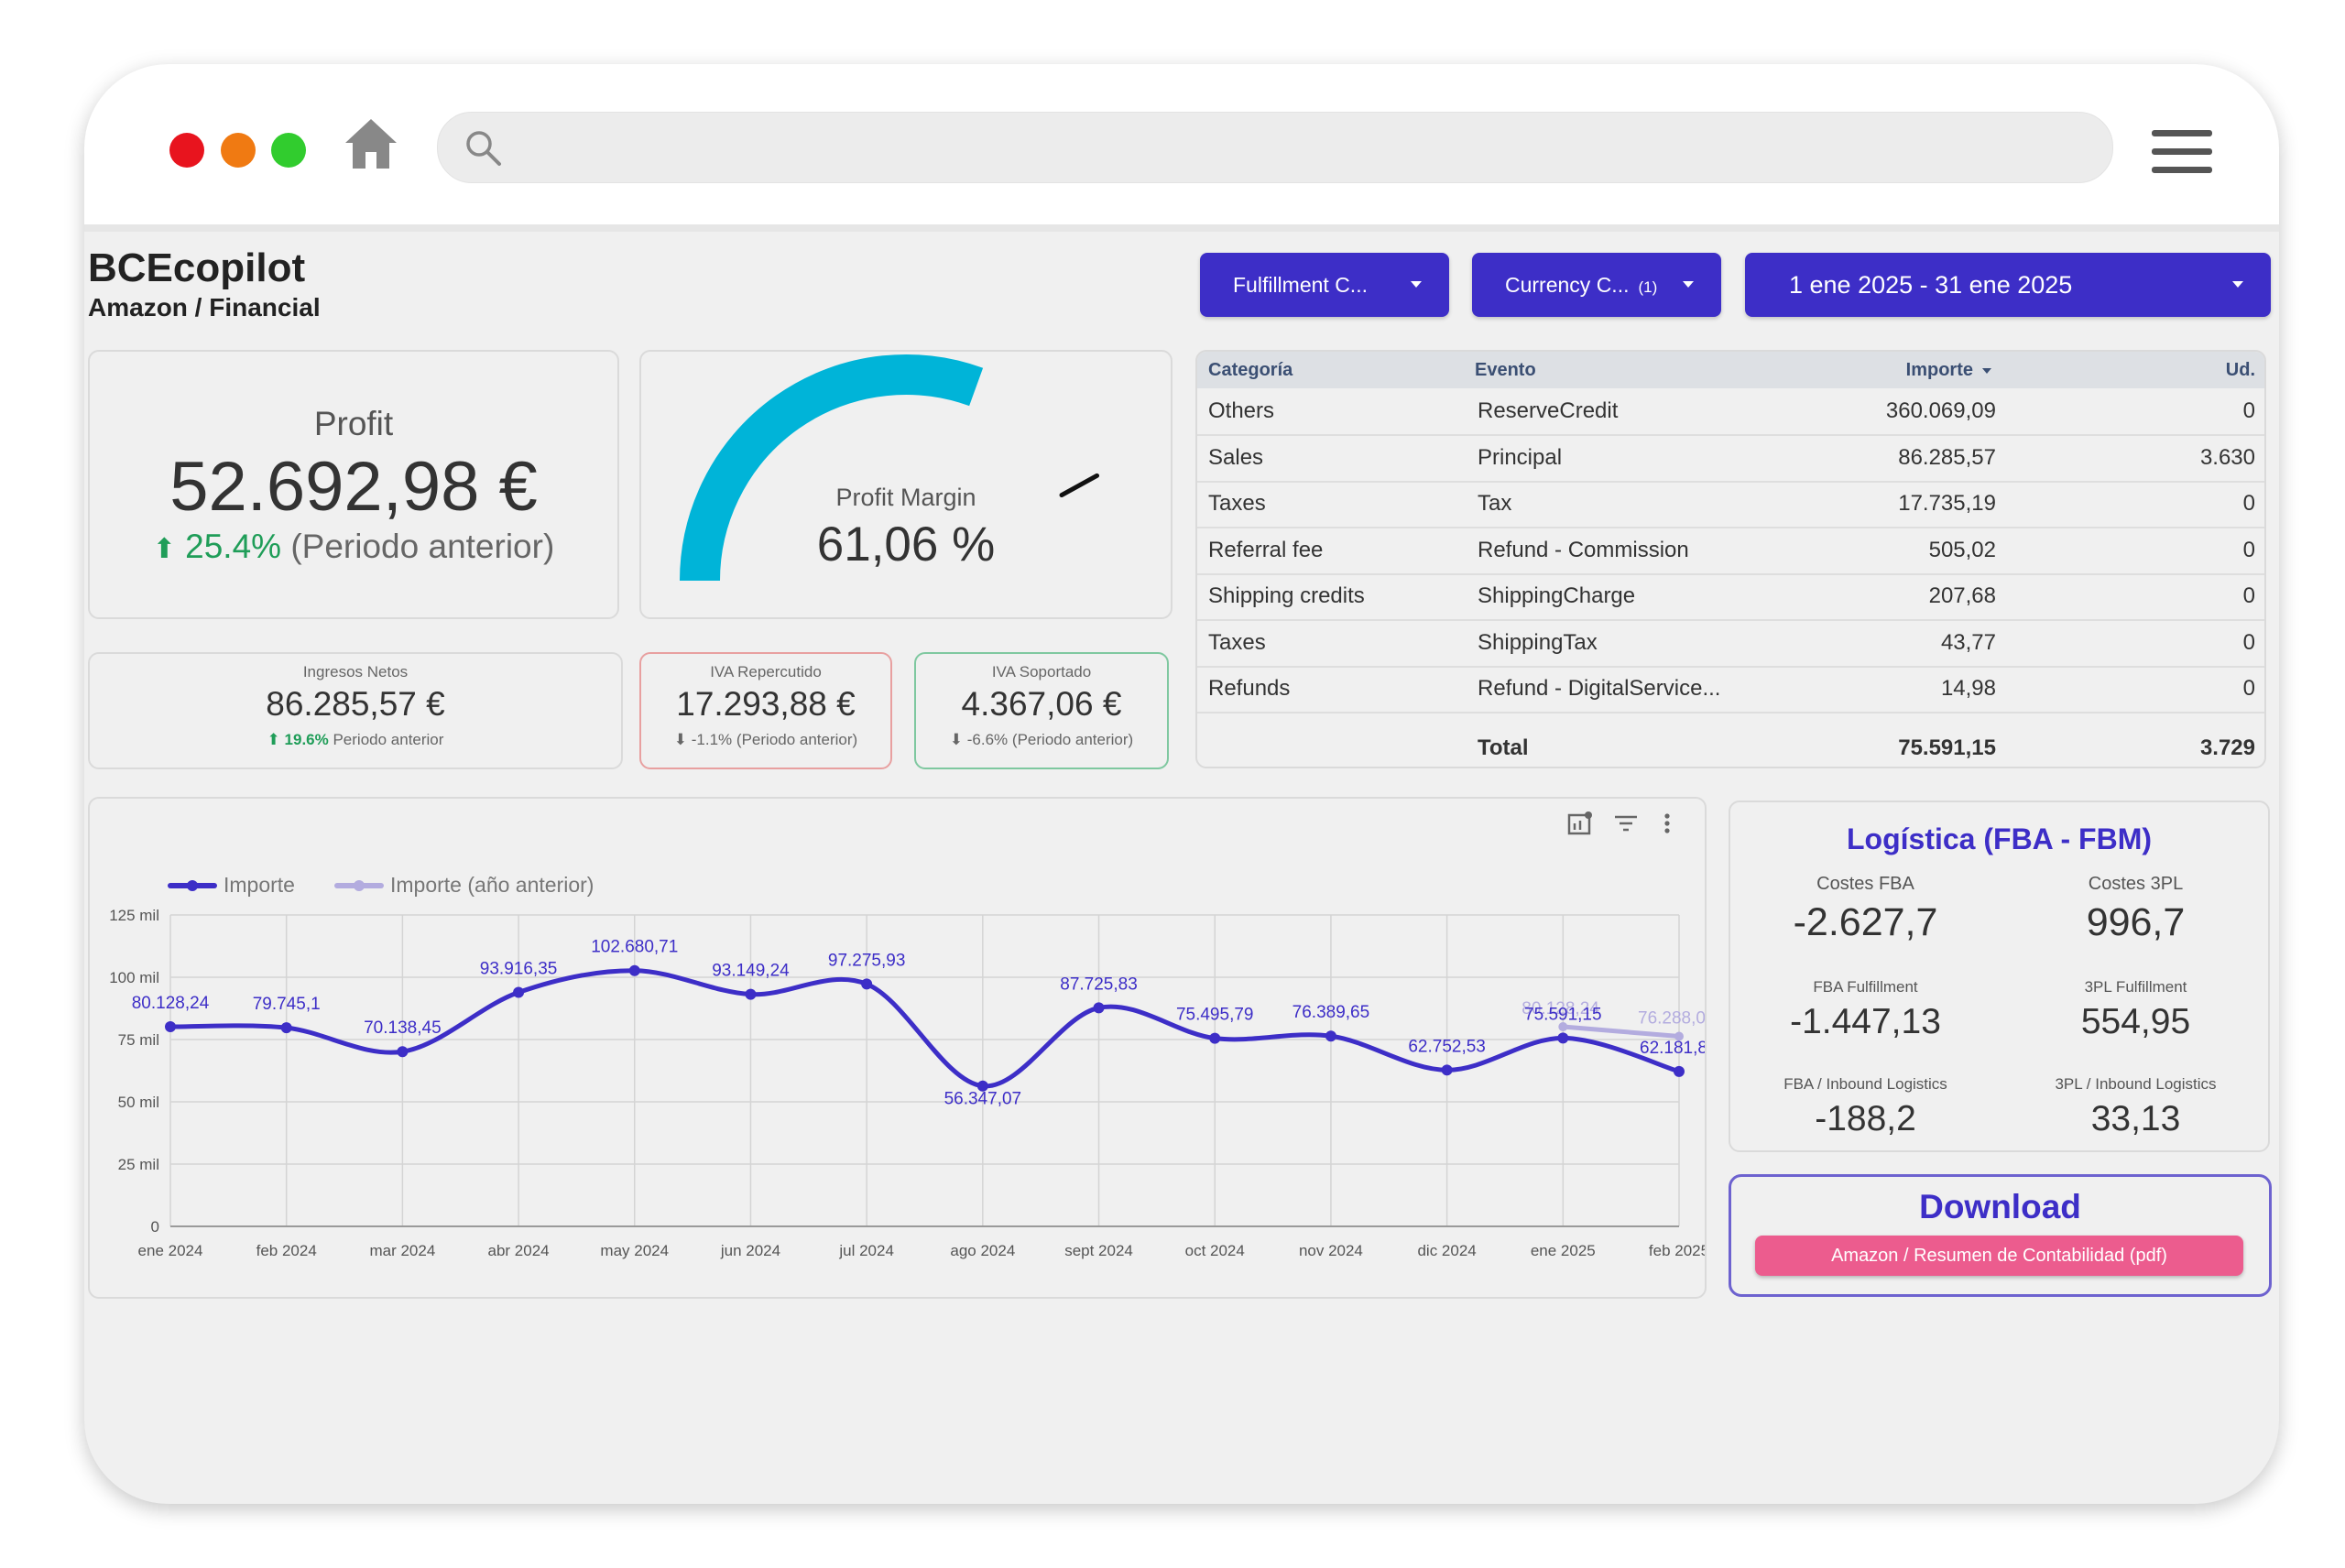 This screenshot has width=2345, height=1568. What do you see at coordinates (138, 1102) in the screenshot?
I see `y-tick-label: 50 mil` at bounding box center [138, 1102].